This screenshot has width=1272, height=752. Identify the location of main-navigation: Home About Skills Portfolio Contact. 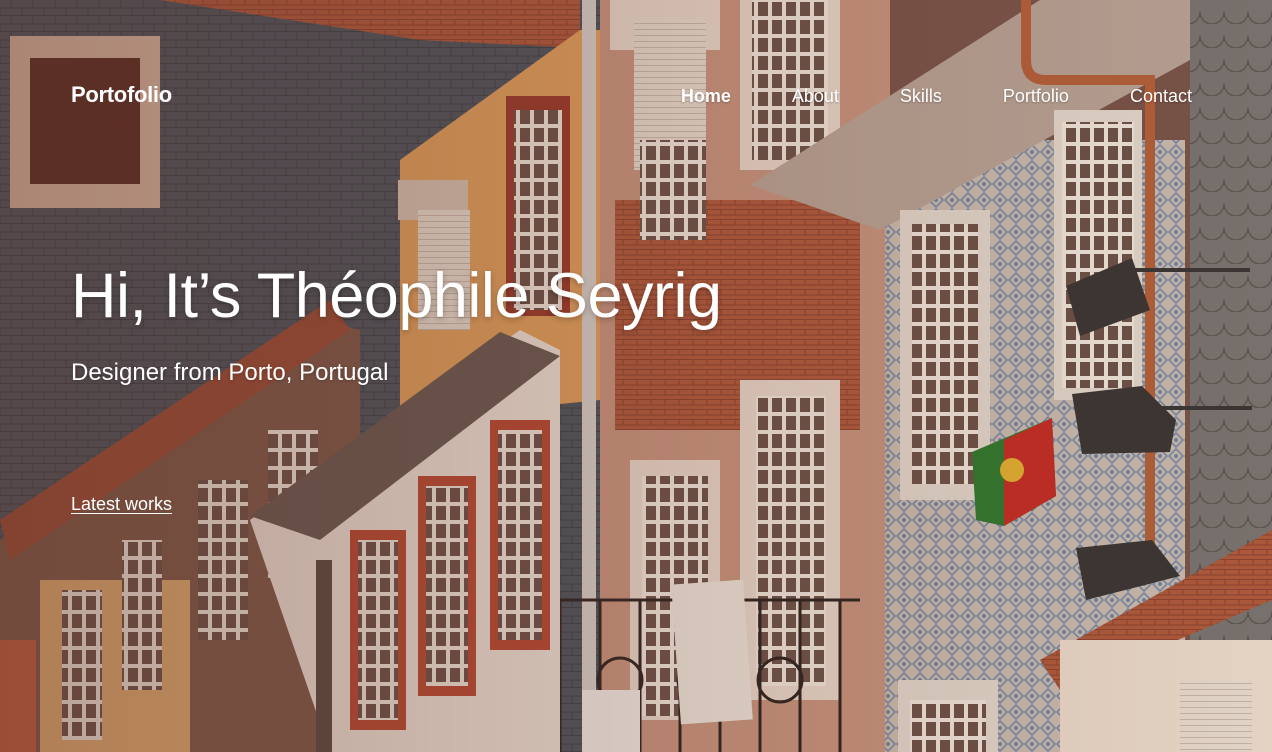
(906, 96).